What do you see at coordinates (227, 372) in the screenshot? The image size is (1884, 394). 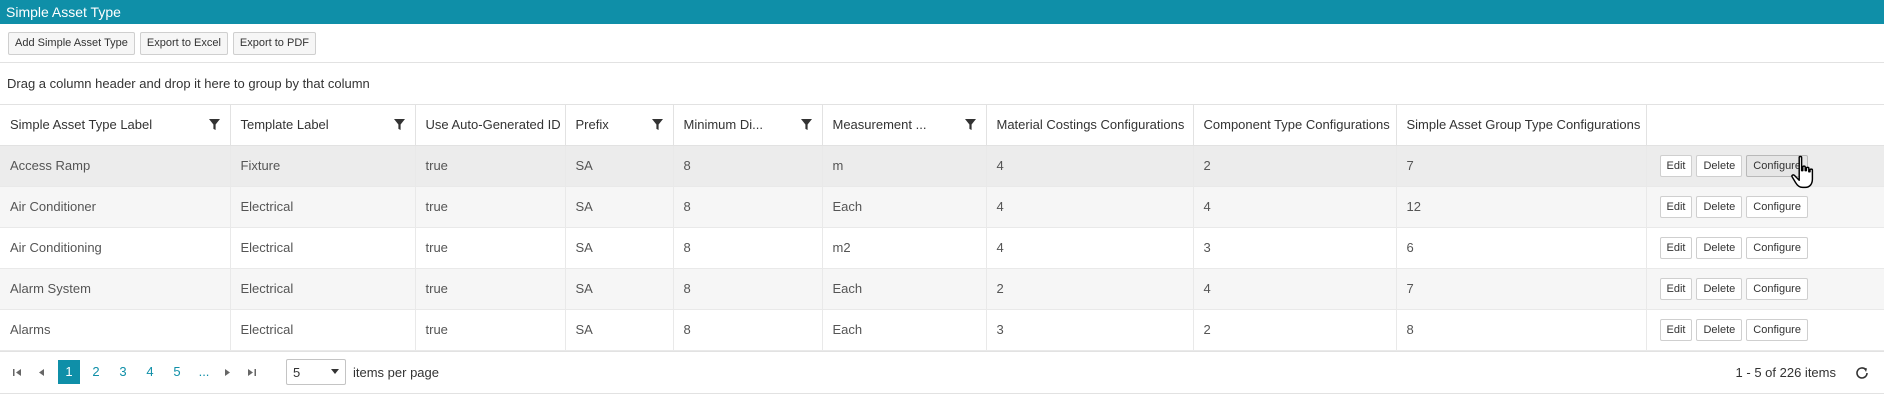 I see `next-page-icon` at bounding box center [227, 372].